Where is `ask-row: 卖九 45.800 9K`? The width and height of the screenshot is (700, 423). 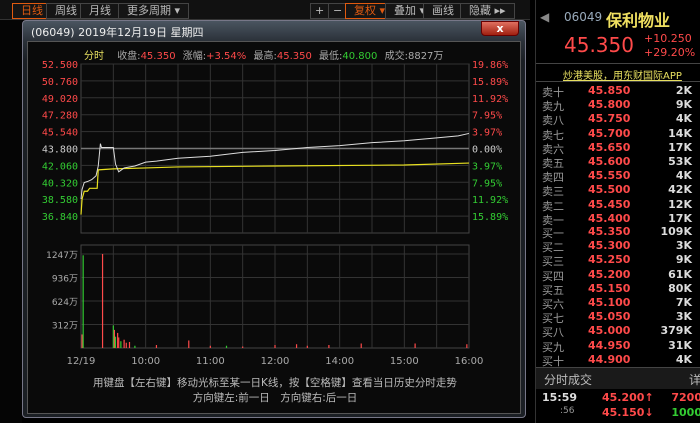
ask-row: 卖九 45.800 9K is located at coordinates (617, 105).